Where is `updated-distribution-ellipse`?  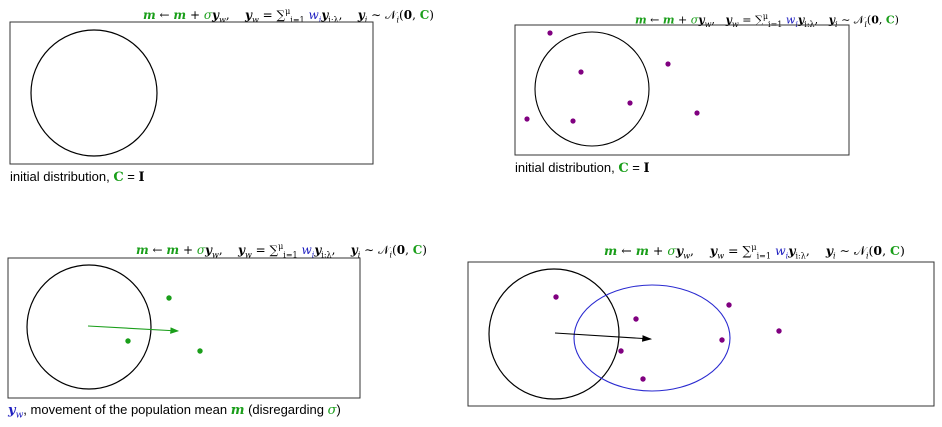
updated-distribution-ellipse is located at coordinates (652, 338).